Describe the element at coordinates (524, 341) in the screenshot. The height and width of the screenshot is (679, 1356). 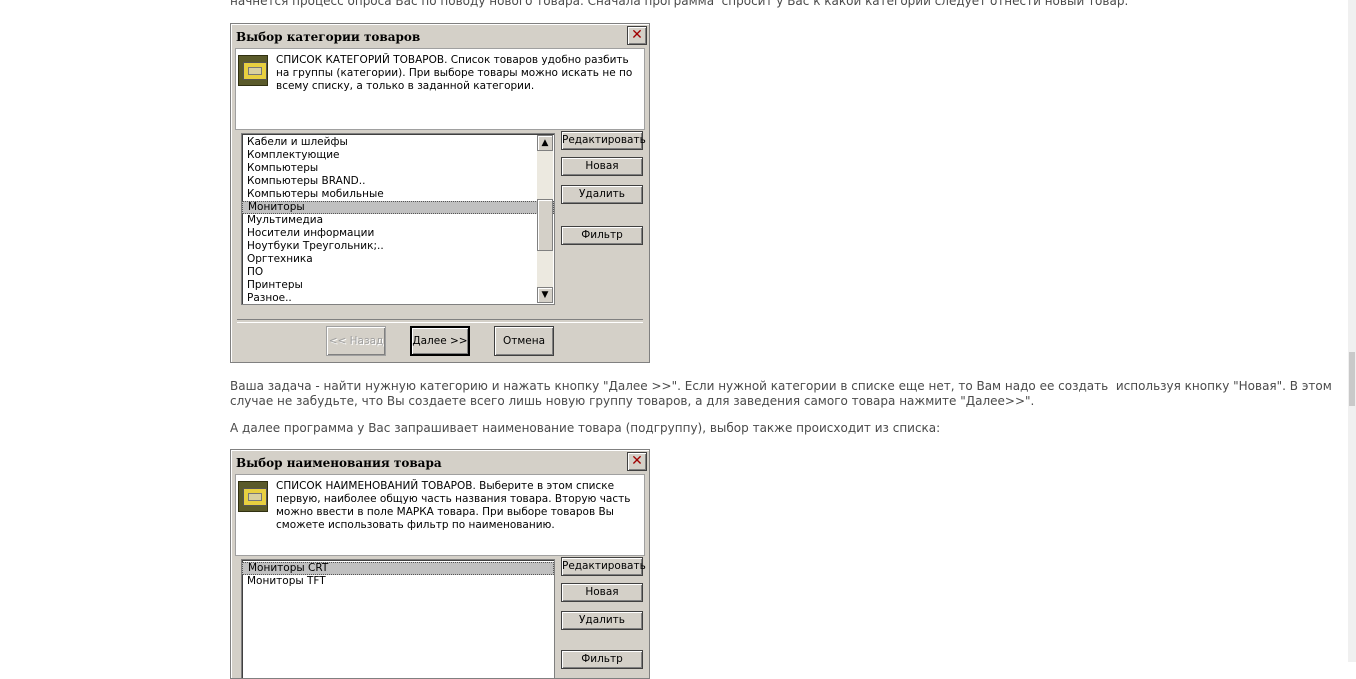
I see `cancel-button: Отмена` at that location.